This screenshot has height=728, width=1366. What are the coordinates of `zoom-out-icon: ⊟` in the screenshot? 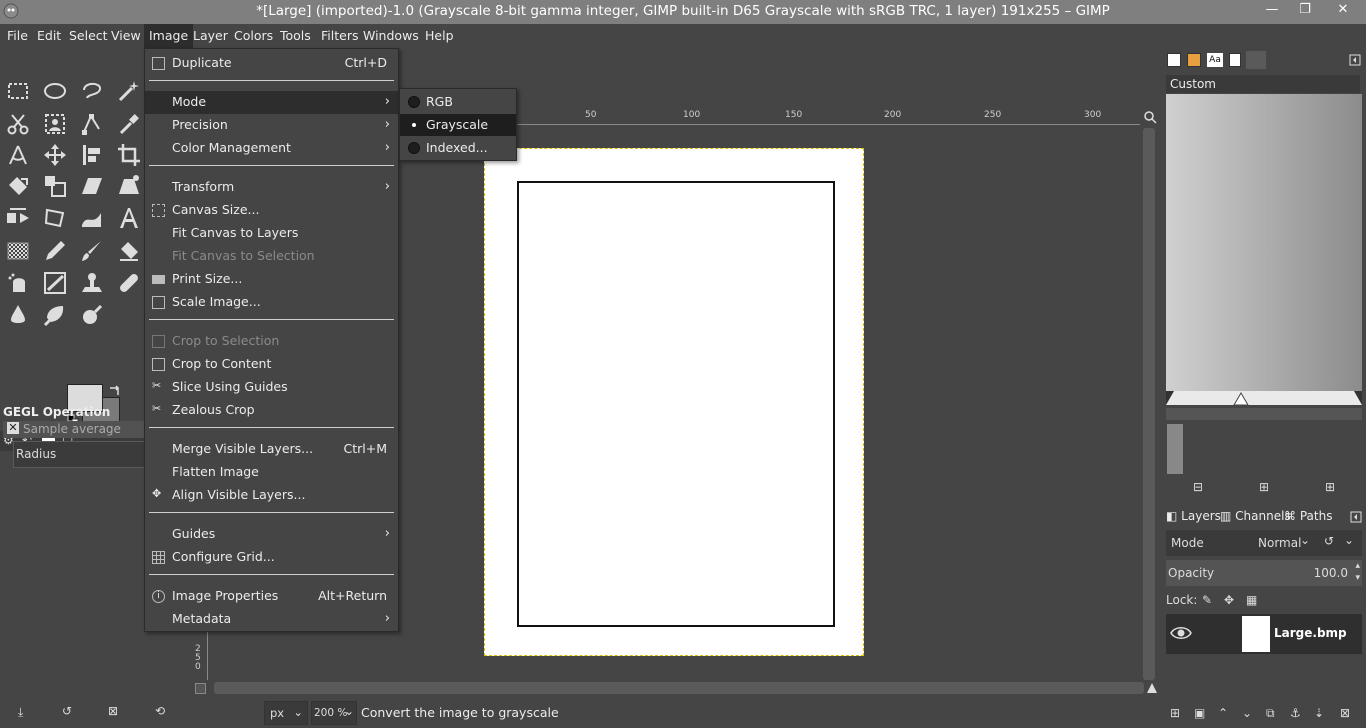 It's located at (1198, 487).